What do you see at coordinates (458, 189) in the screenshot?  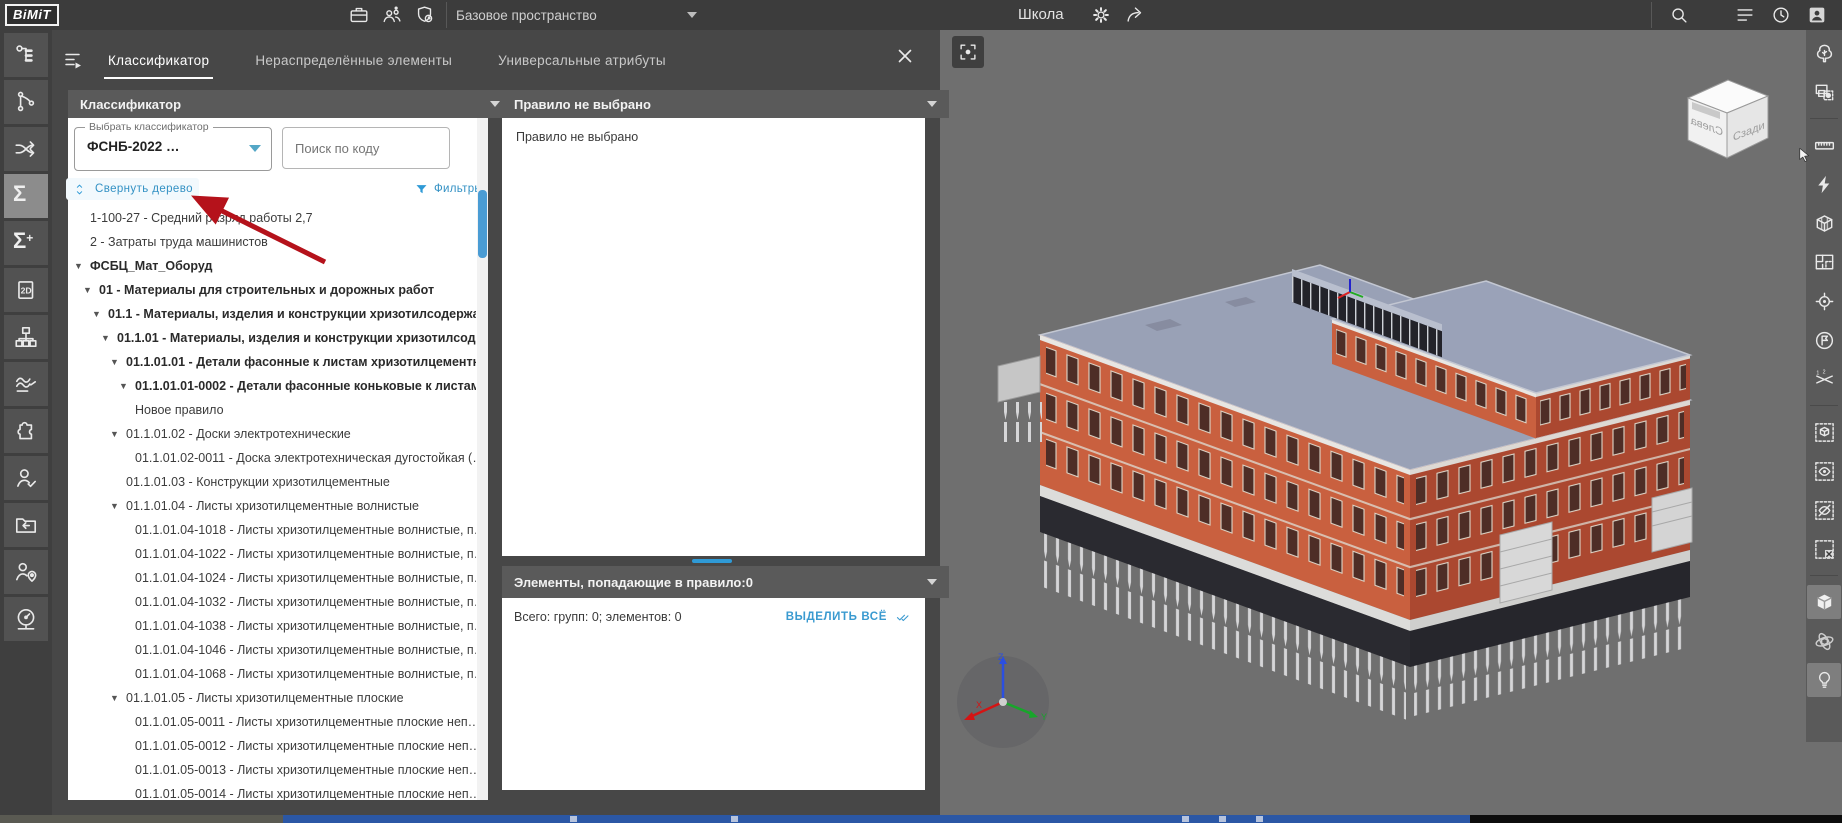 I see `filters-label: Фильтры` at bounding box center [458, 189].